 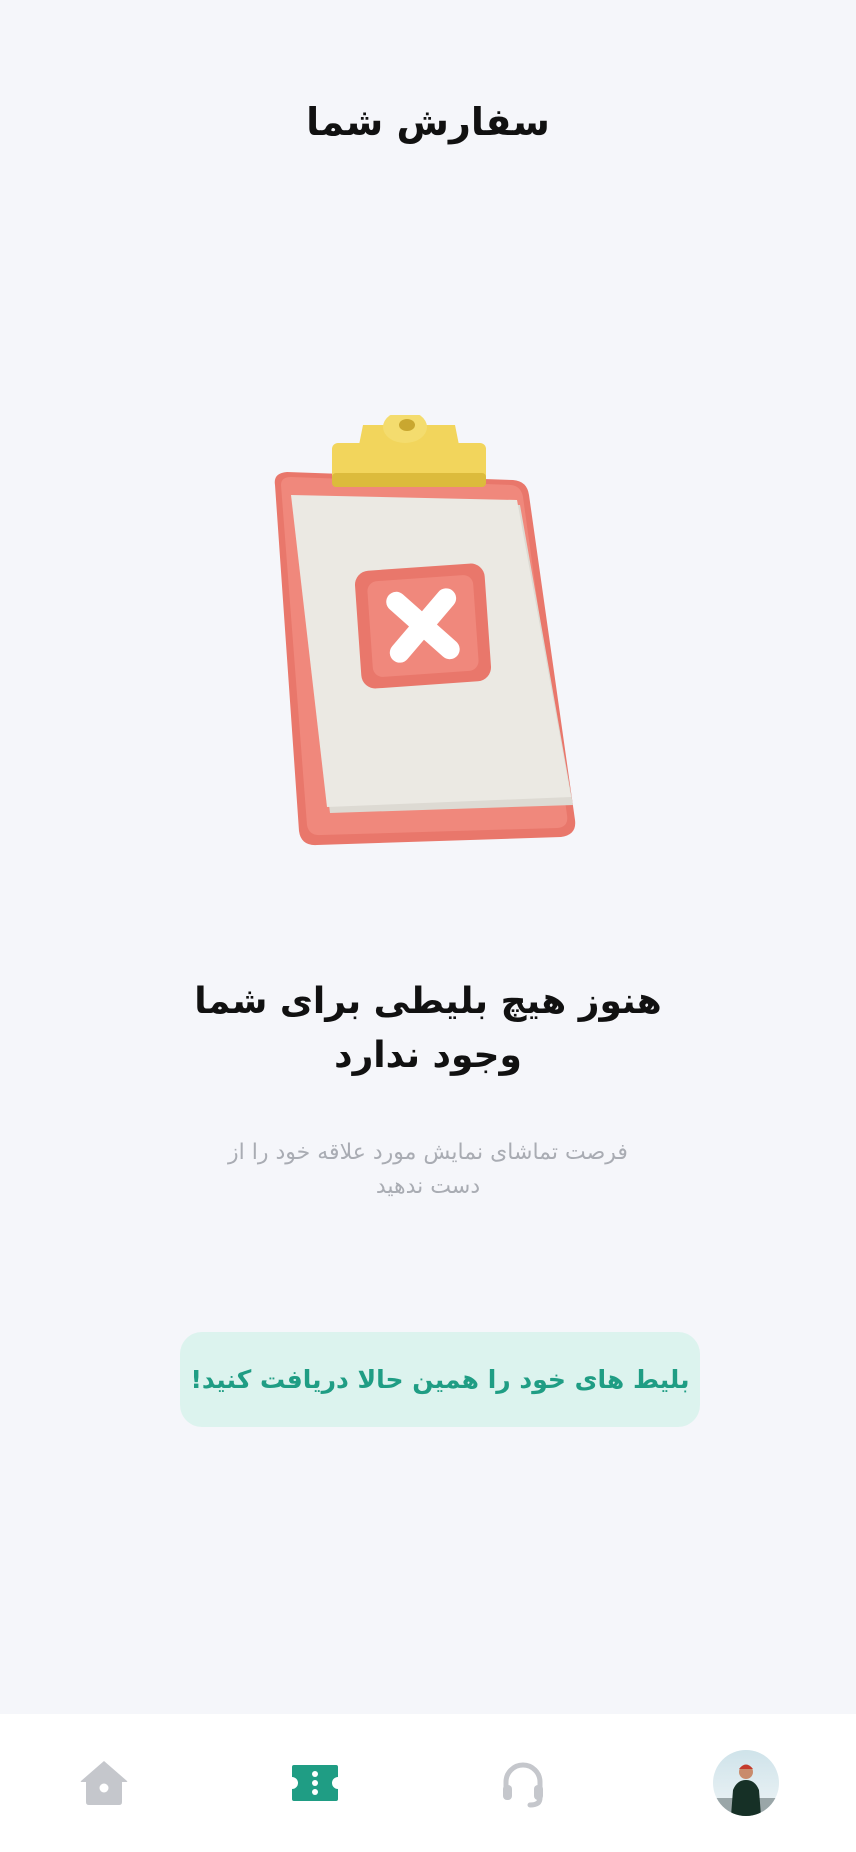 What do you see at coordinates (428, 1029) in the screenshot?
I see `empty-state-heading: هنوز هیچ بلیطی برای شما وجود ندارد` at bounding box center [428, 1029].